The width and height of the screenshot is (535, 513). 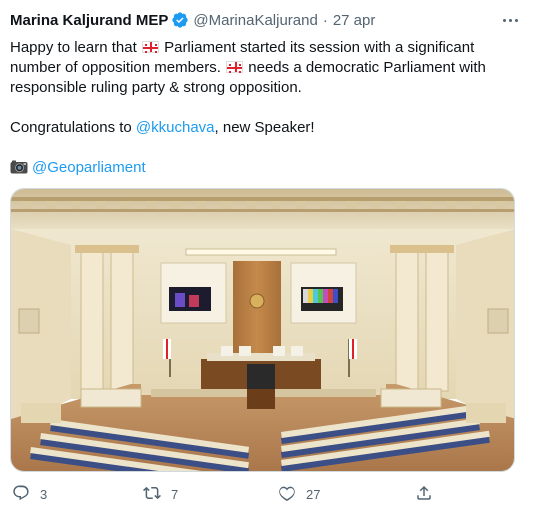 I want to click on like-button: 27, so click(x=299, y=494).